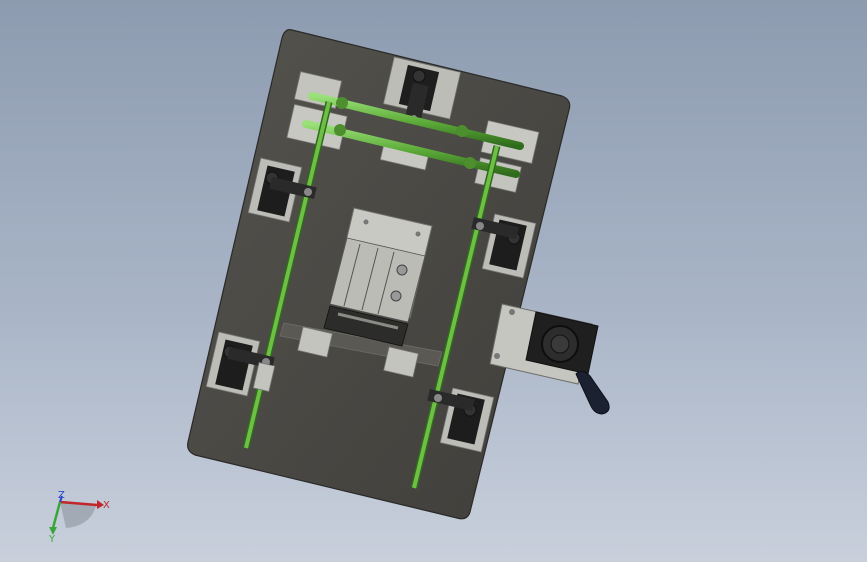 Image resolution: width=867 pixels, height=562 pixels. Describe the element at coordinates (592, 392) in the screenshot. I see `lever-handle` at that location.